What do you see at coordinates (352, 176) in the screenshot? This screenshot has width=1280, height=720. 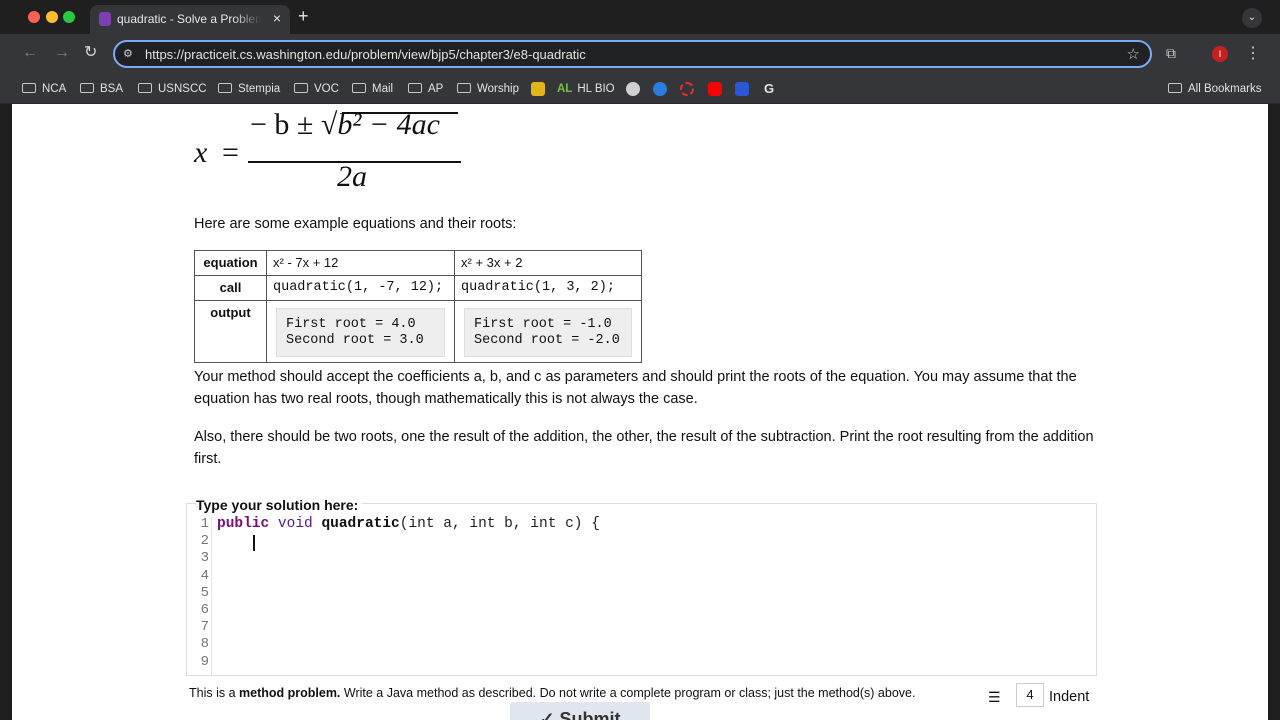 I see `formula-denominator: 2a` at bounding box center [352, 176].